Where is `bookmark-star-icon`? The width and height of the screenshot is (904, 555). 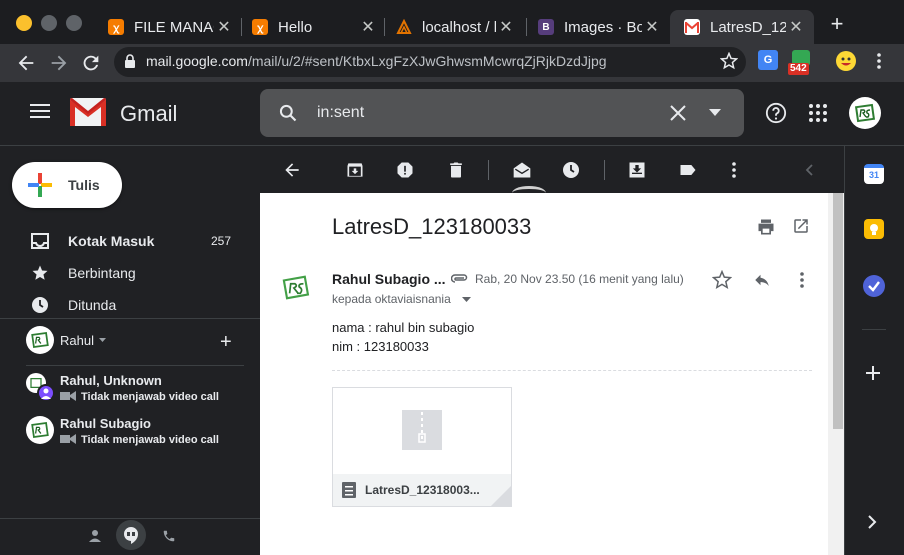 bookmark-star-icon is located at coordinates (729, 61).